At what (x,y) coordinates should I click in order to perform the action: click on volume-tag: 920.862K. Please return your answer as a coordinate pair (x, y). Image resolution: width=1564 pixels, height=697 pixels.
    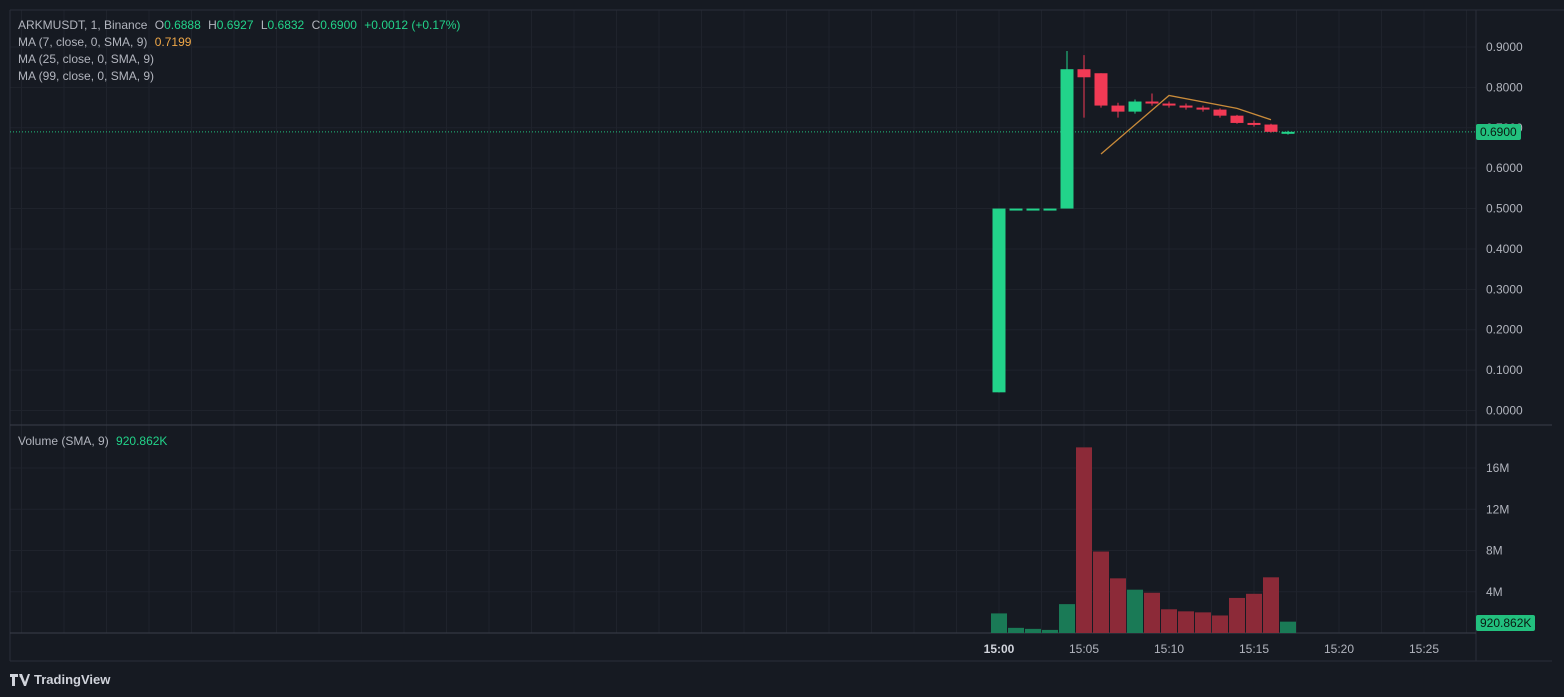
    Looking at the image, I should click on (1506, 623).